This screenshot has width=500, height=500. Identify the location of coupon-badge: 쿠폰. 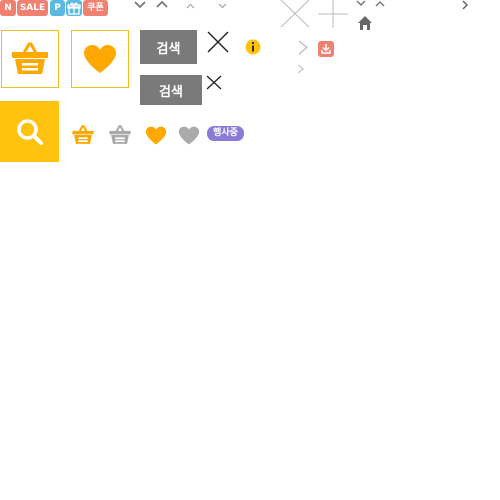
(95, 8).